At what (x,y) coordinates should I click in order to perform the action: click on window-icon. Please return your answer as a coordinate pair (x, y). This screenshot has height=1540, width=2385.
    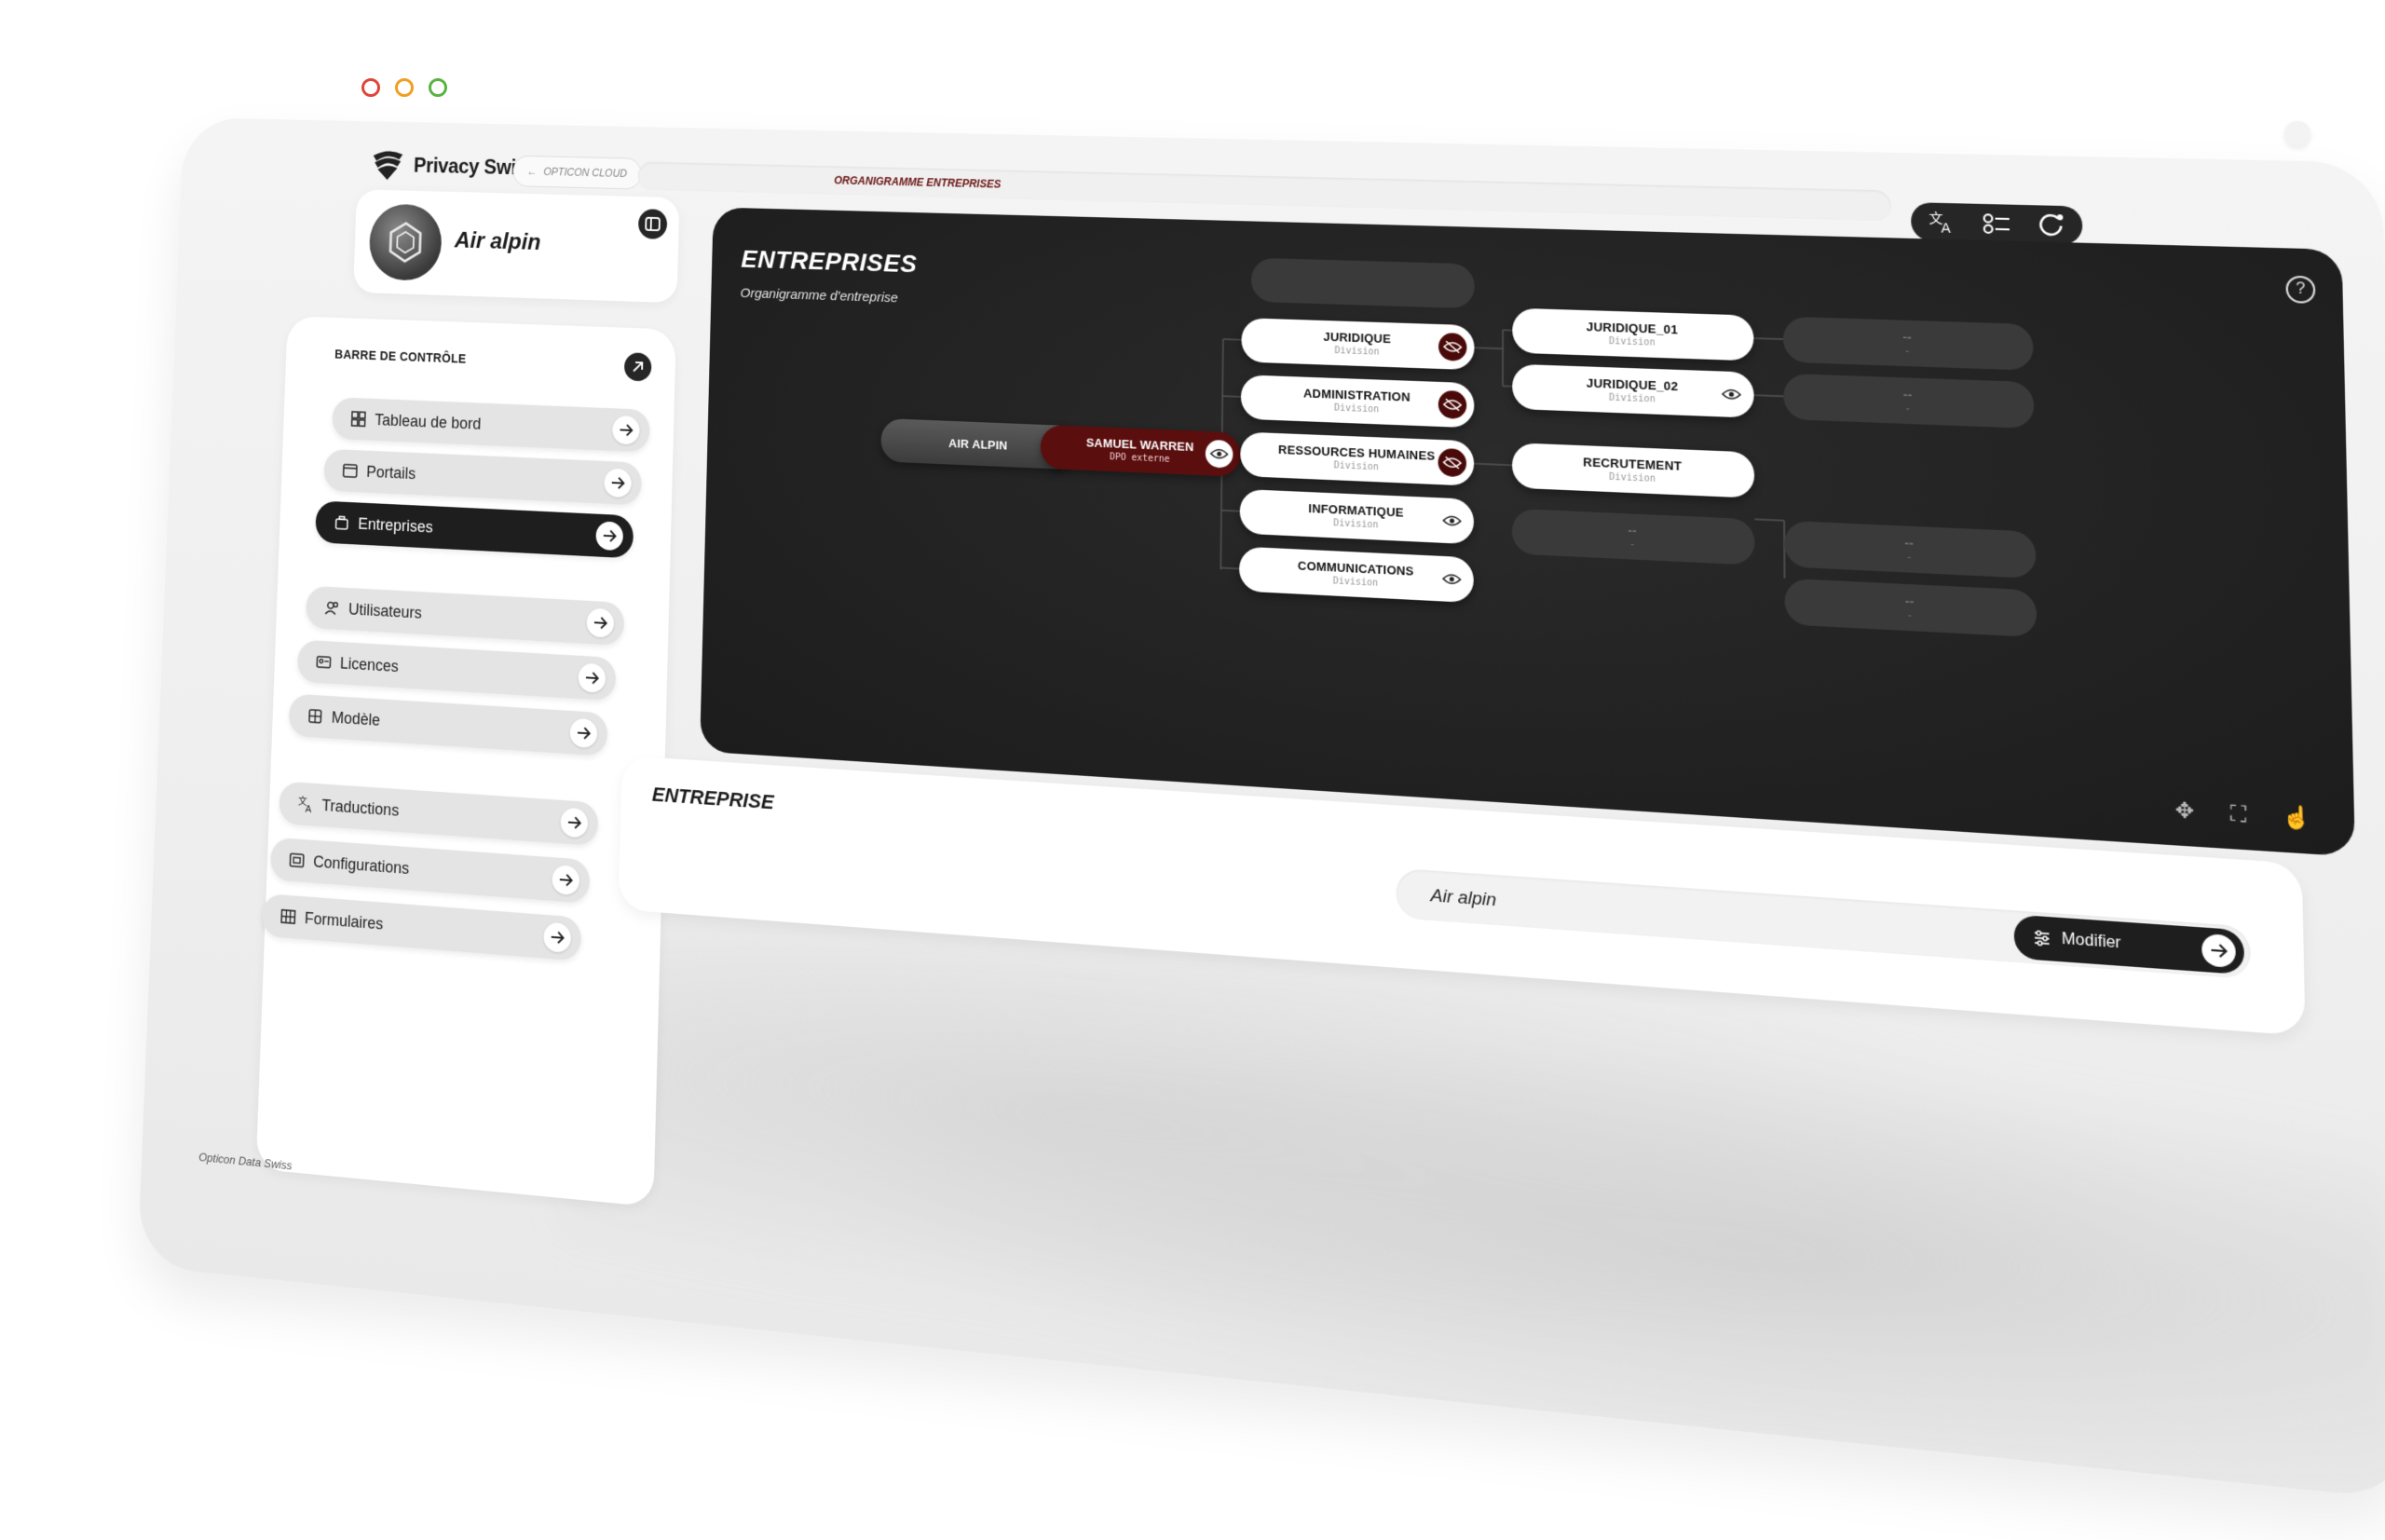
    Looking at the image, I should click on (350, 471).